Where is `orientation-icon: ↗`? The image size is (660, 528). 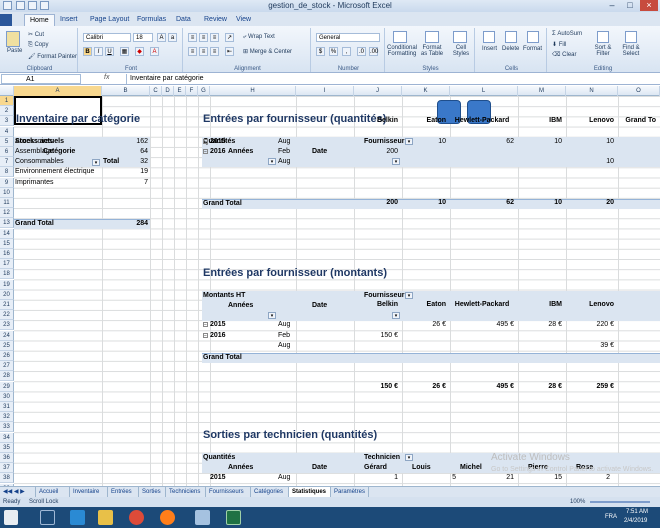
orientation-icon: ↗ is located at coordinates (229, 37).